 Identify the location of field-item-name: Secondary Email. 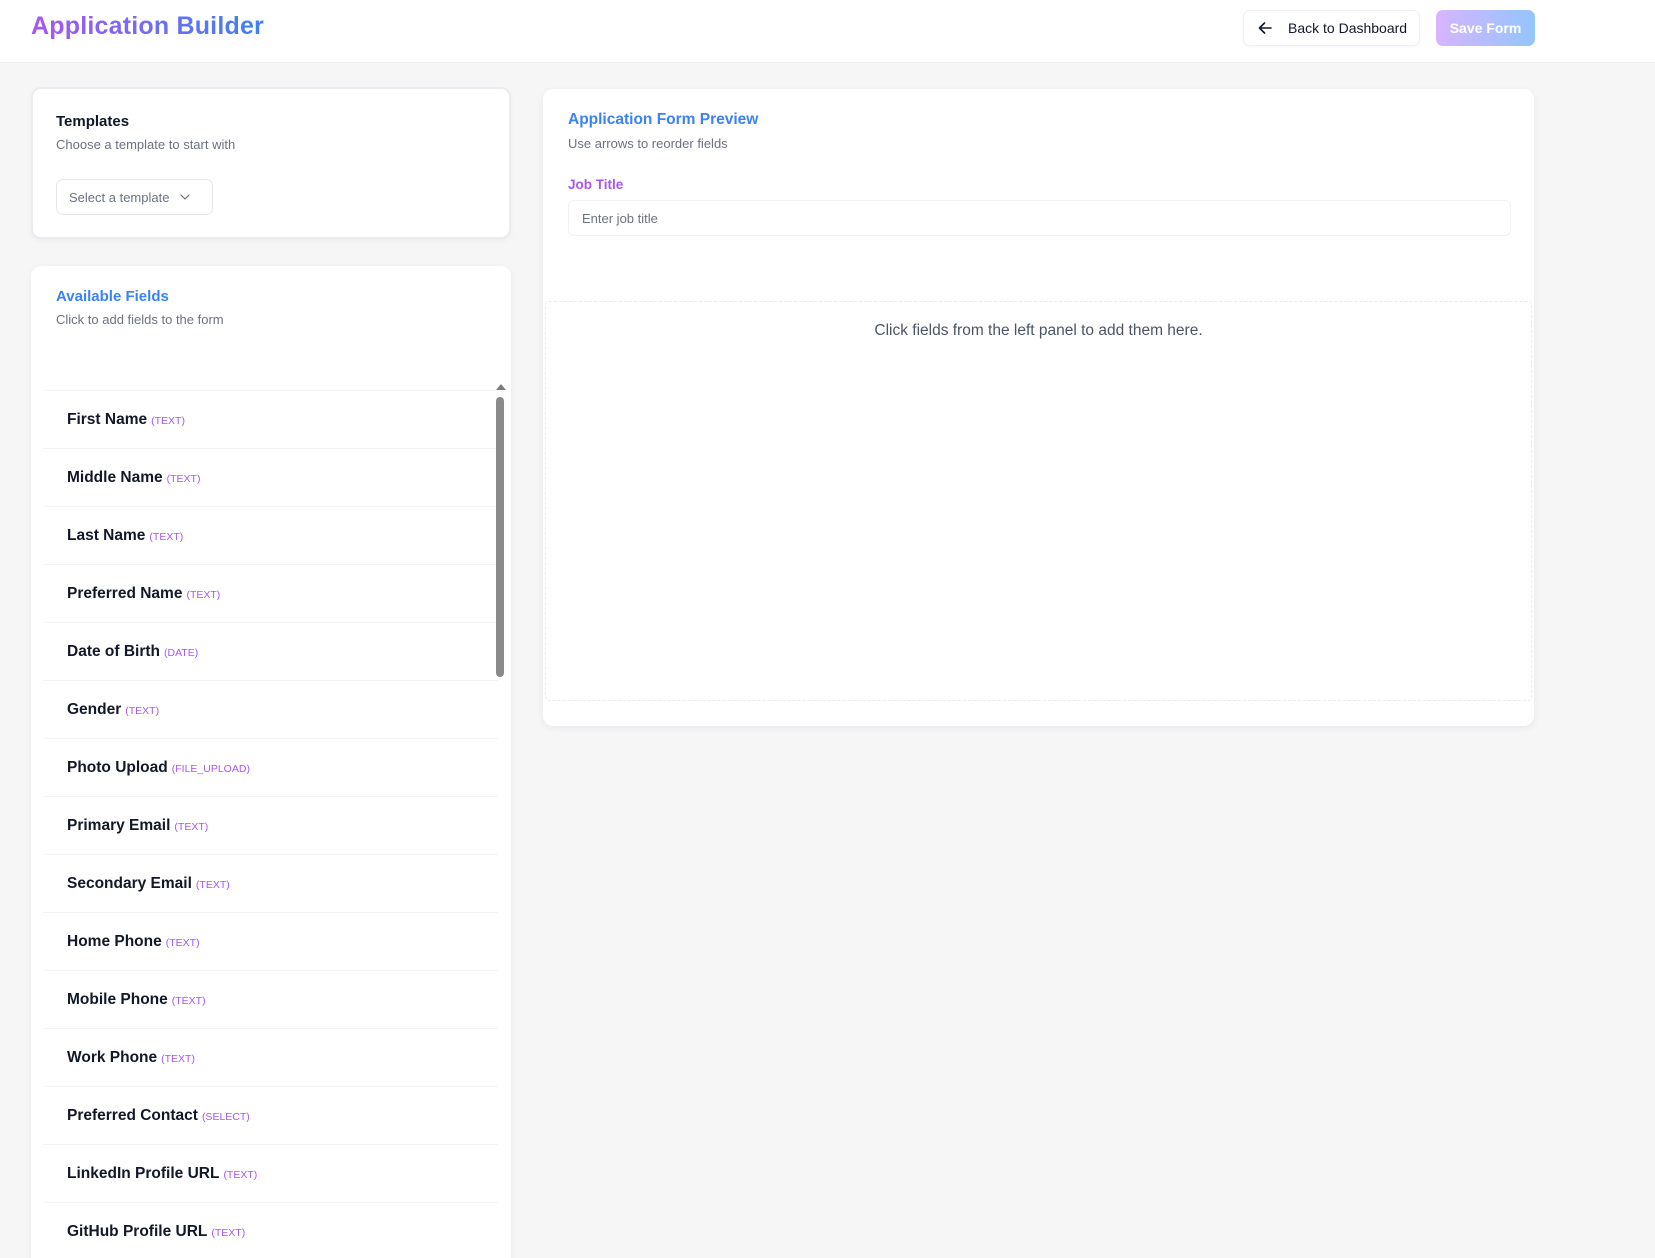
(129, 883).